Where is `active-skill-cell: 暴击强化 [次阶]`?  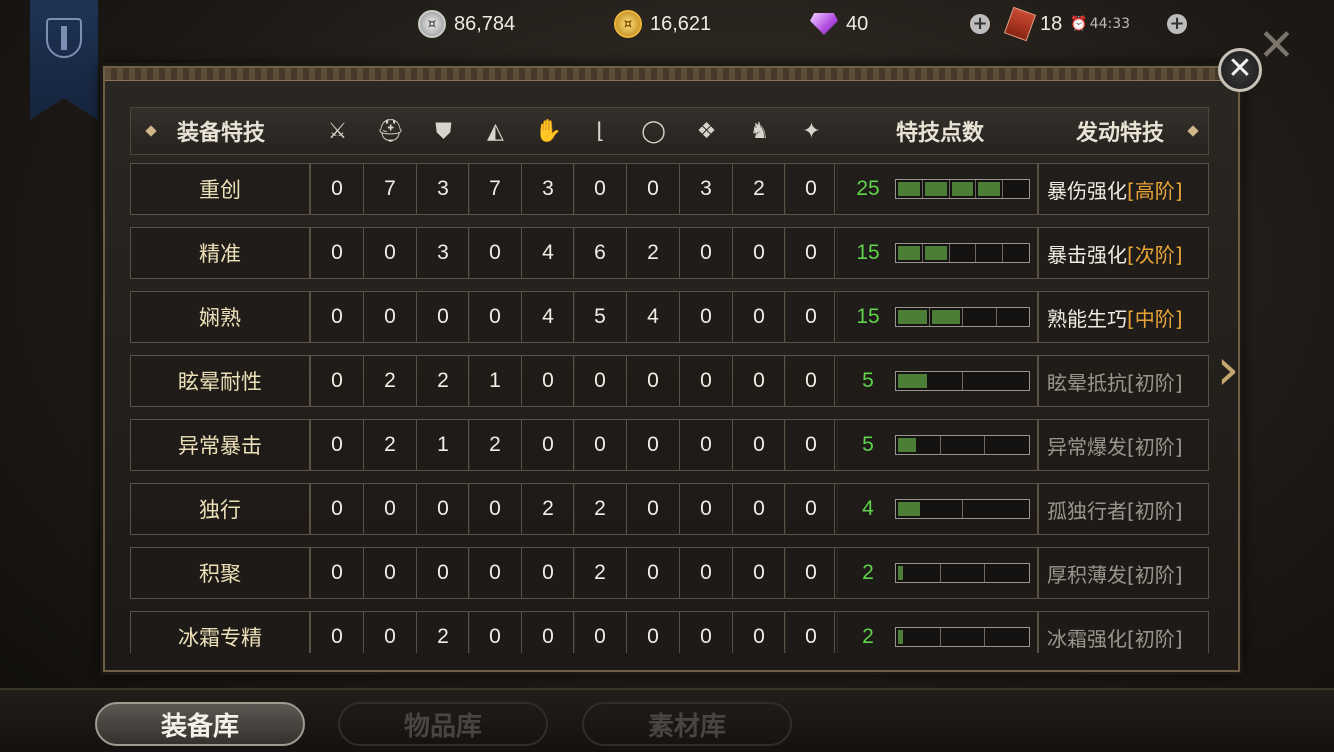
active-skill-cell: 暴击强化 [次阶] is located at coordinates (1123, 253).